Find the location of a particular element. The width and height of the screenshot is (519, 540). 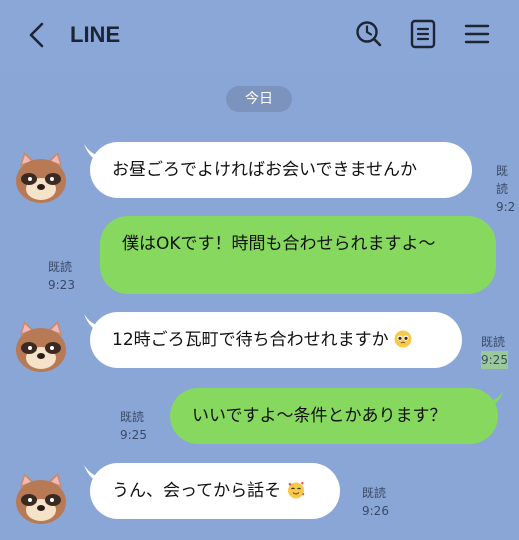

message-bubble-outgoing: 僕はOKです！時間も合わせられますよ〜 is located at coordinates (298, 255).